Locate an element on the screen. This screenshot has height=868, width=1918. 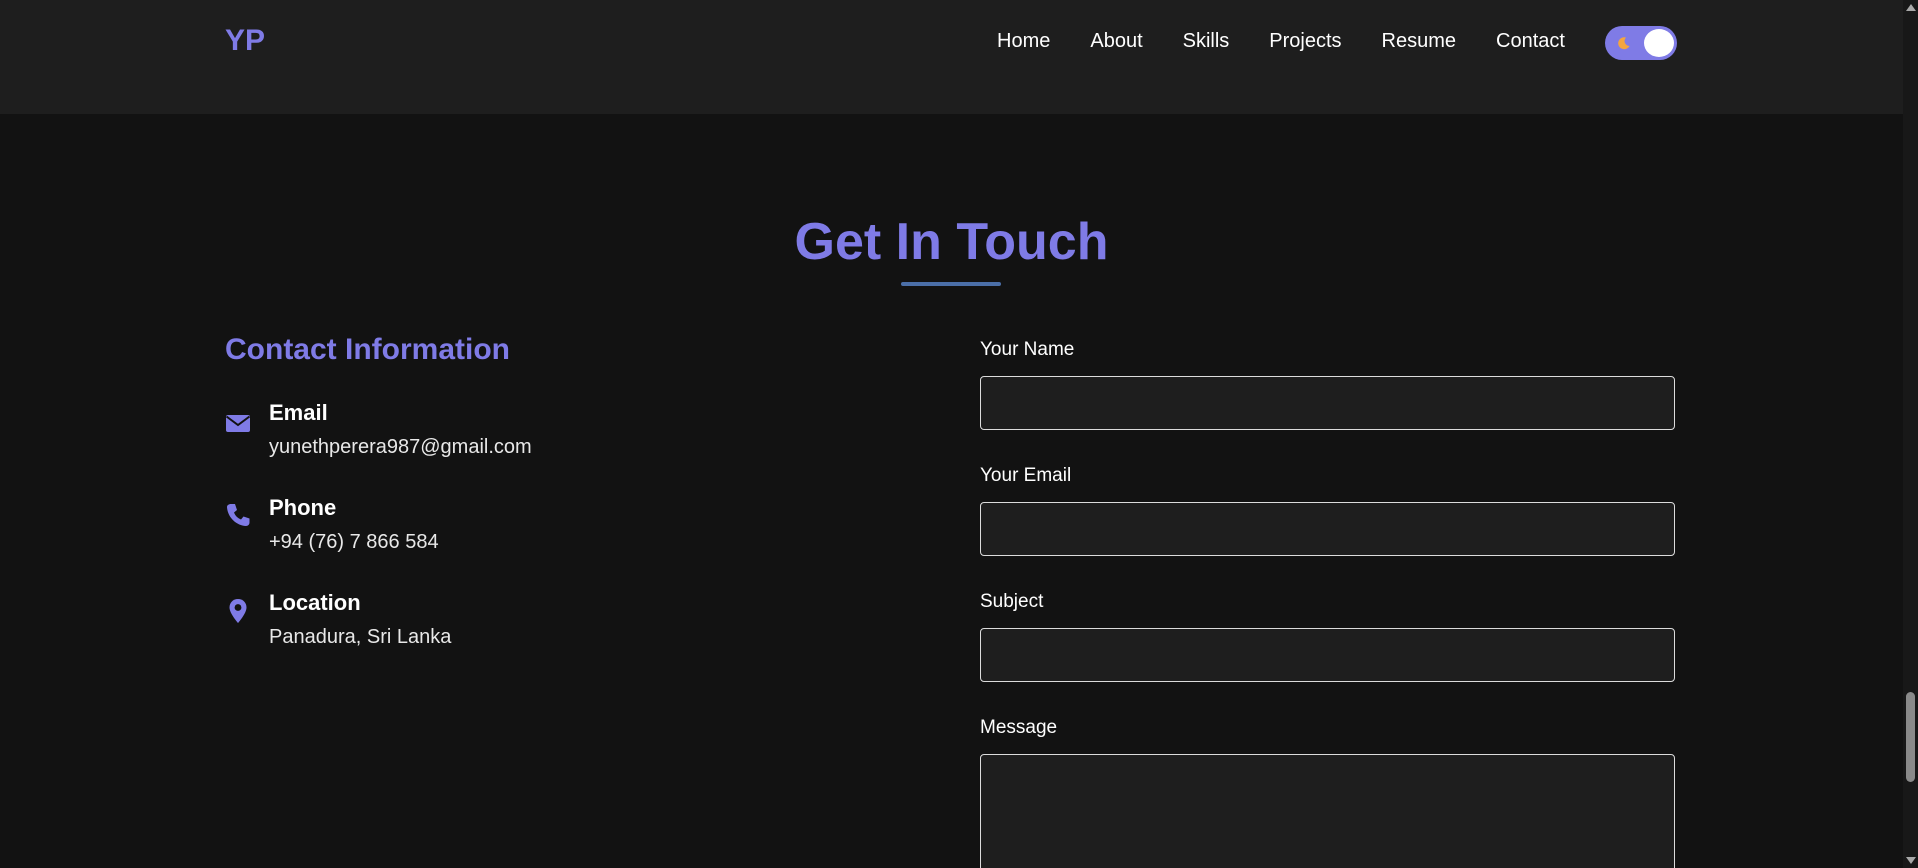
name-field is located at coordinates (1327, 403).